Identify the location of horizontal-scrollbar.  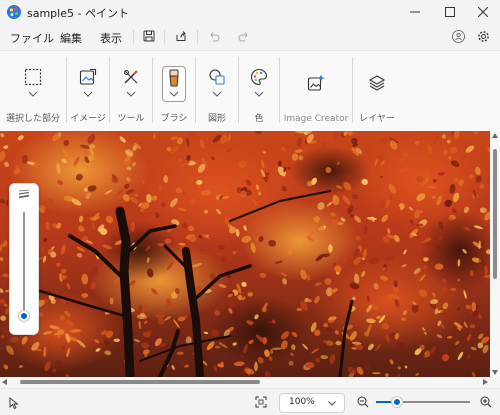
(250, 382).